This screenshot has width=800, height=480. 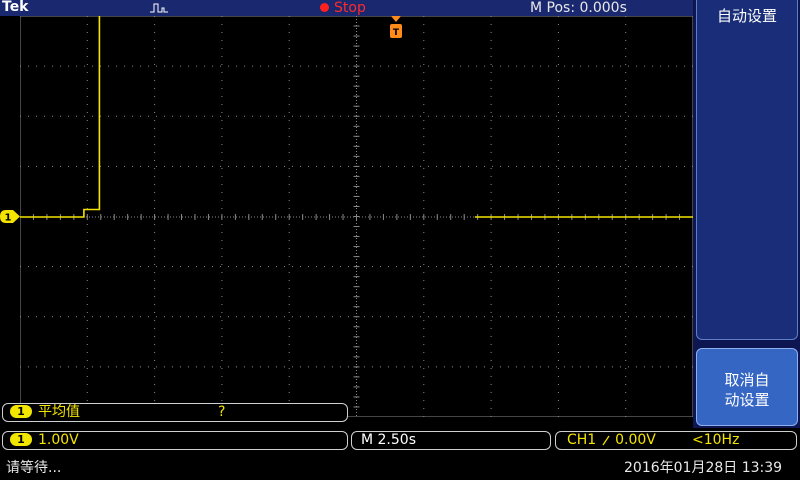 I want to click on stop-indicator-icon, so click(x=324, y=7).